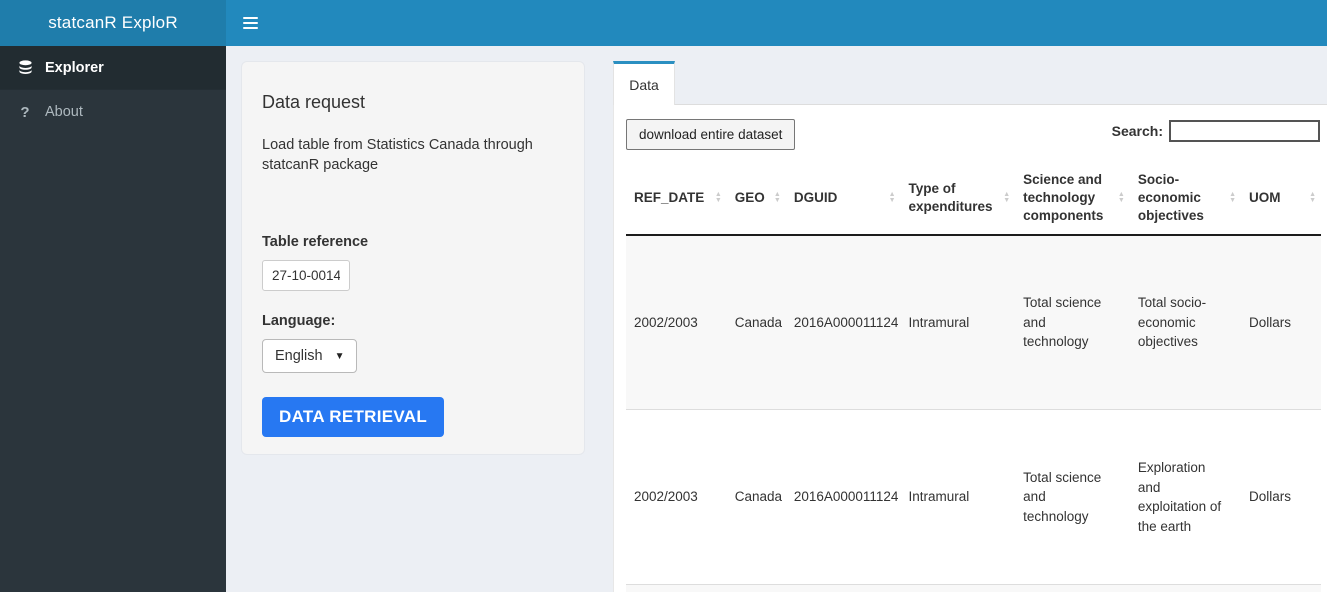  I want to click on table-row-partial, so click(973, 588).